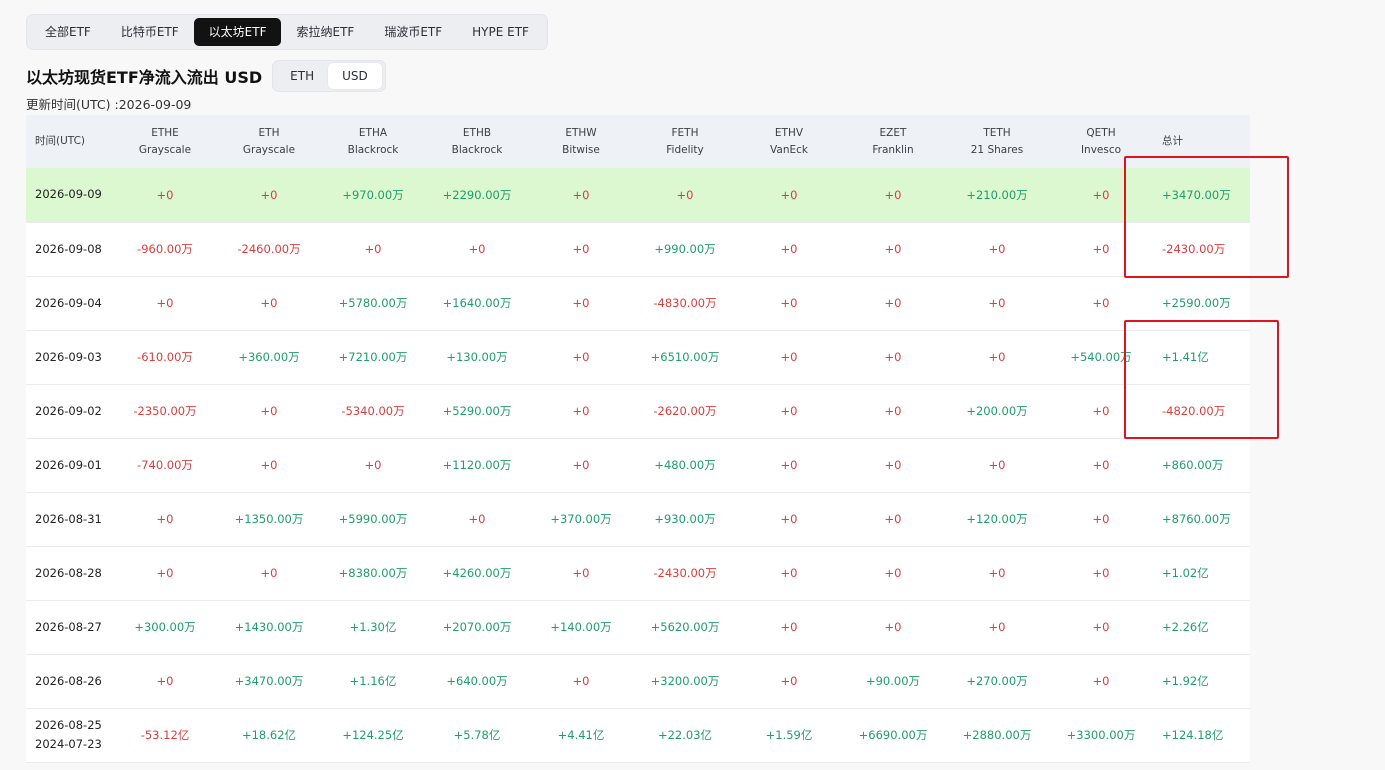  I want to click on cell-total: +3470.00万, so click(1196, 194).